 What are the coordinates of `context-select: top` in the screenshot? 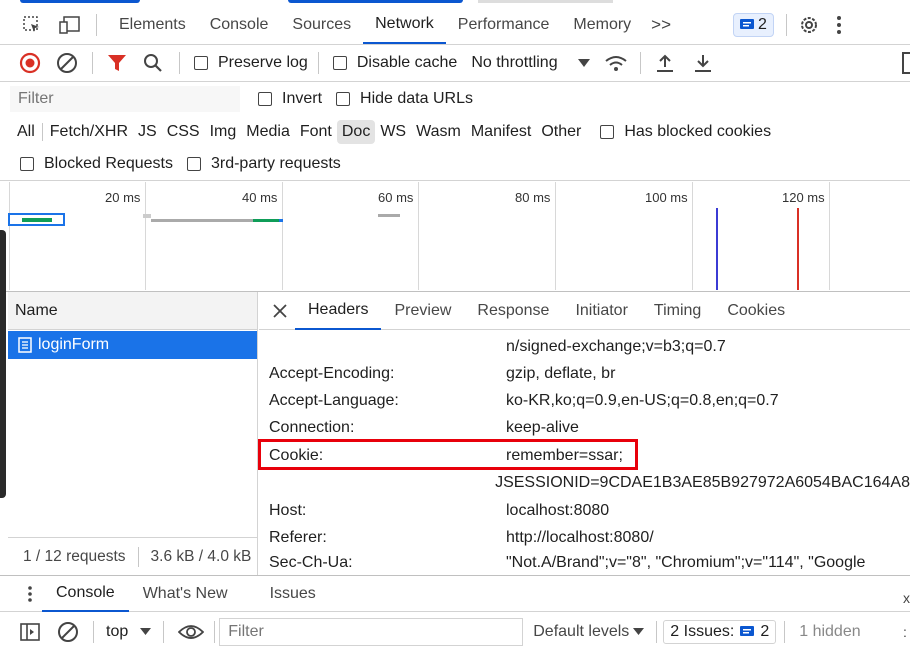 It's located at (129, 632).